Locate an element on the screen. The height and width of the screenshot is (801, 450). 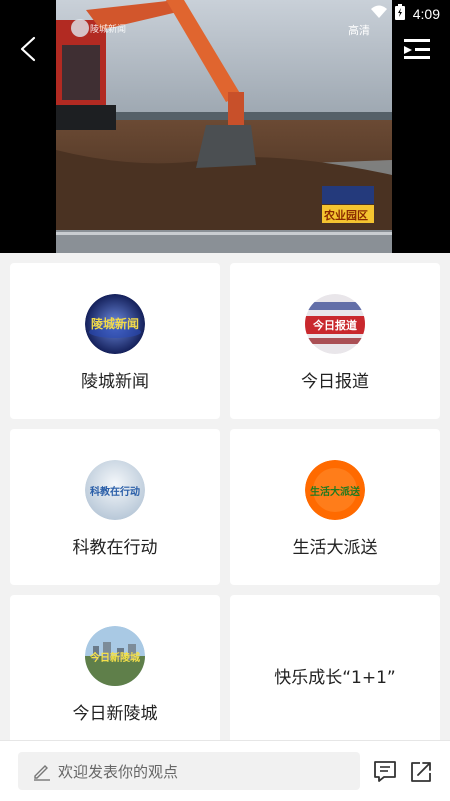
program-label: 生活大派送 is located at coordinates (335, 548).